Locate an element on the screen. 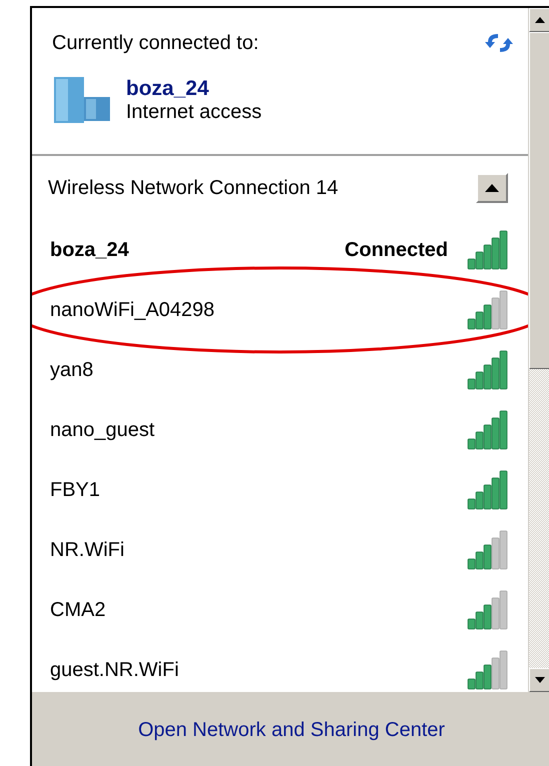 The height and width of the screenshot is (766, 549). connection-title: Wireless Network Connection 14 is located at coordinates (194, 188).